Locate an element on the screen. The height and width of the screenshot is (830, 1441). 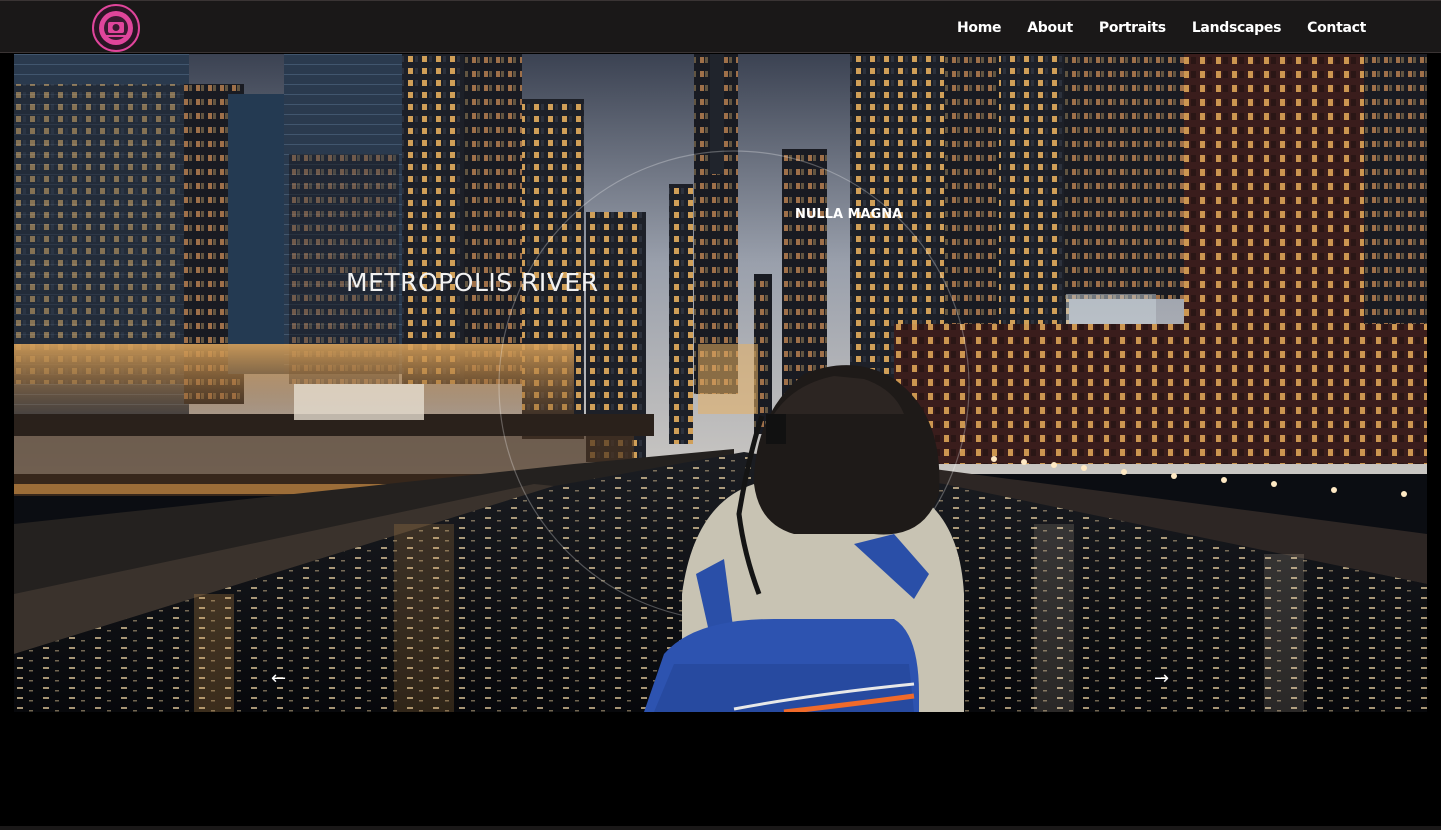
nav-link-home: Home is located at coordinates (979, 28).